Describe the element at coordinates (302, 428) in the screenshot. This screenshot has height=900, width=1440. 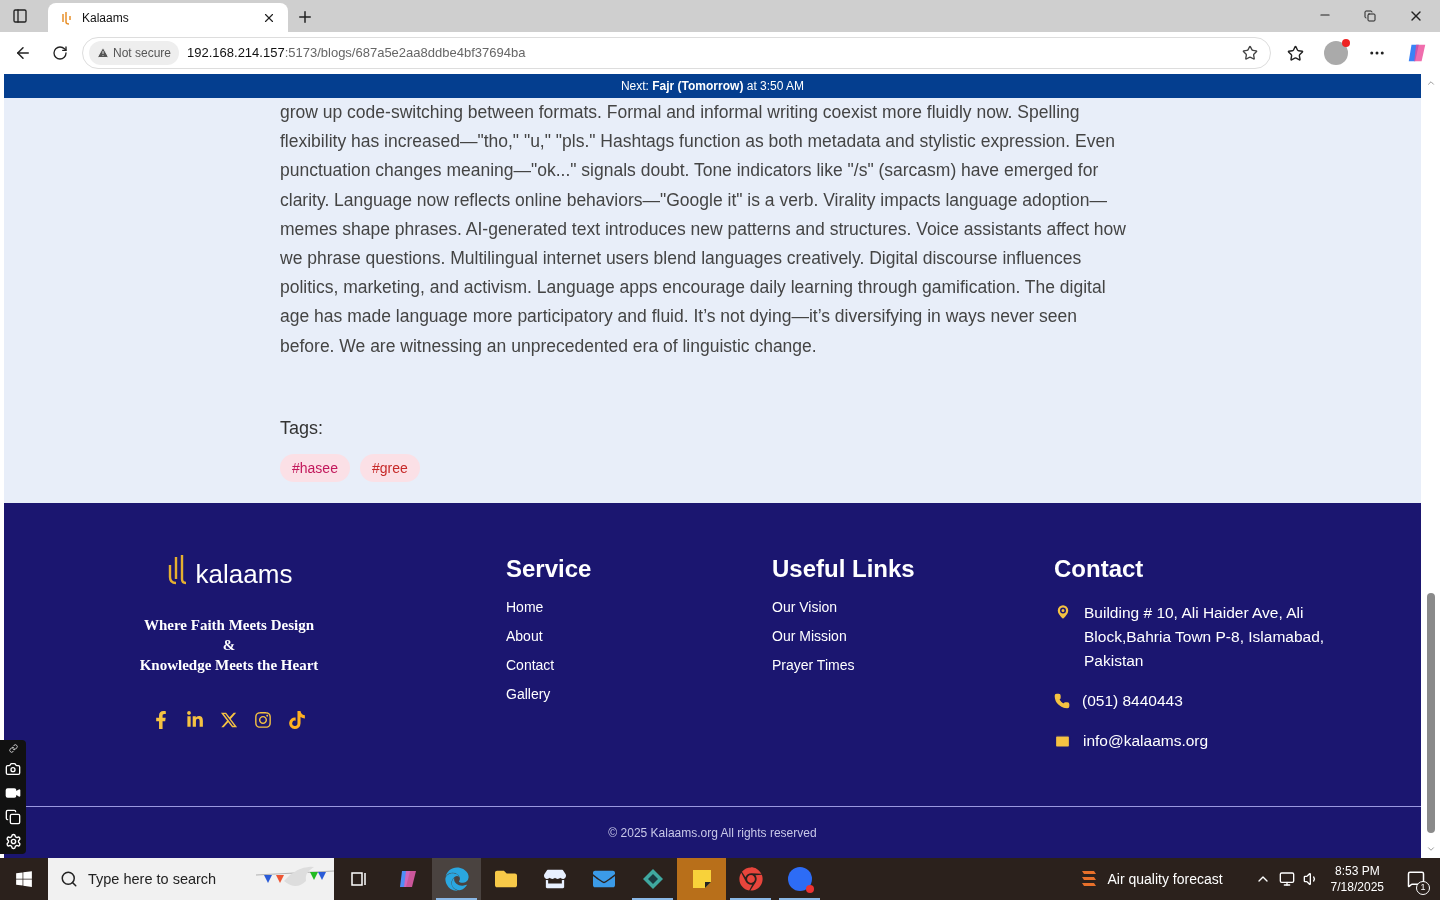
I see `tags-label: Tags:` at that location.